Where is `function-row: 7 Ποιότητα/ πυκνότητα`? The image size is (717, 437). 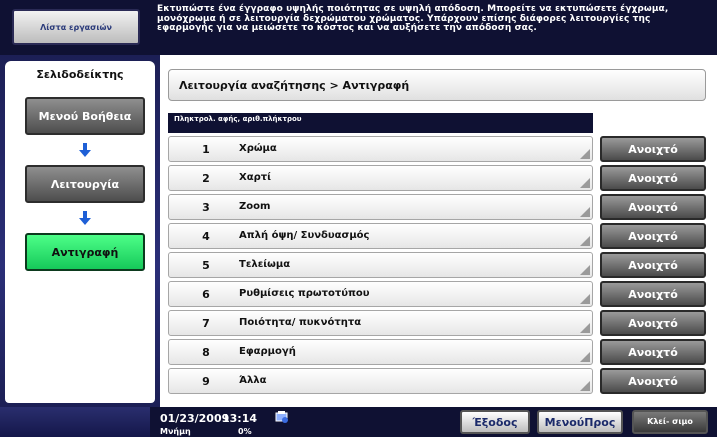
function-row: 7 Ποιότητα/ πυκνότητα is located at coordinates (380, 323).